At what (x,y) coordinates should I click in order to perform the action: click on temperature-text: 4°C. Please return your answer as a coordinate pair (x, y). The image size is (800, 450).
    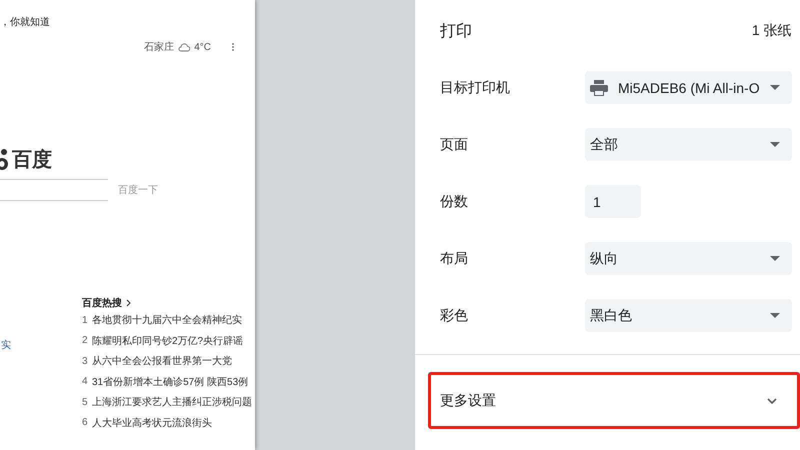
    Looking at the image, I should click on (202, 47).